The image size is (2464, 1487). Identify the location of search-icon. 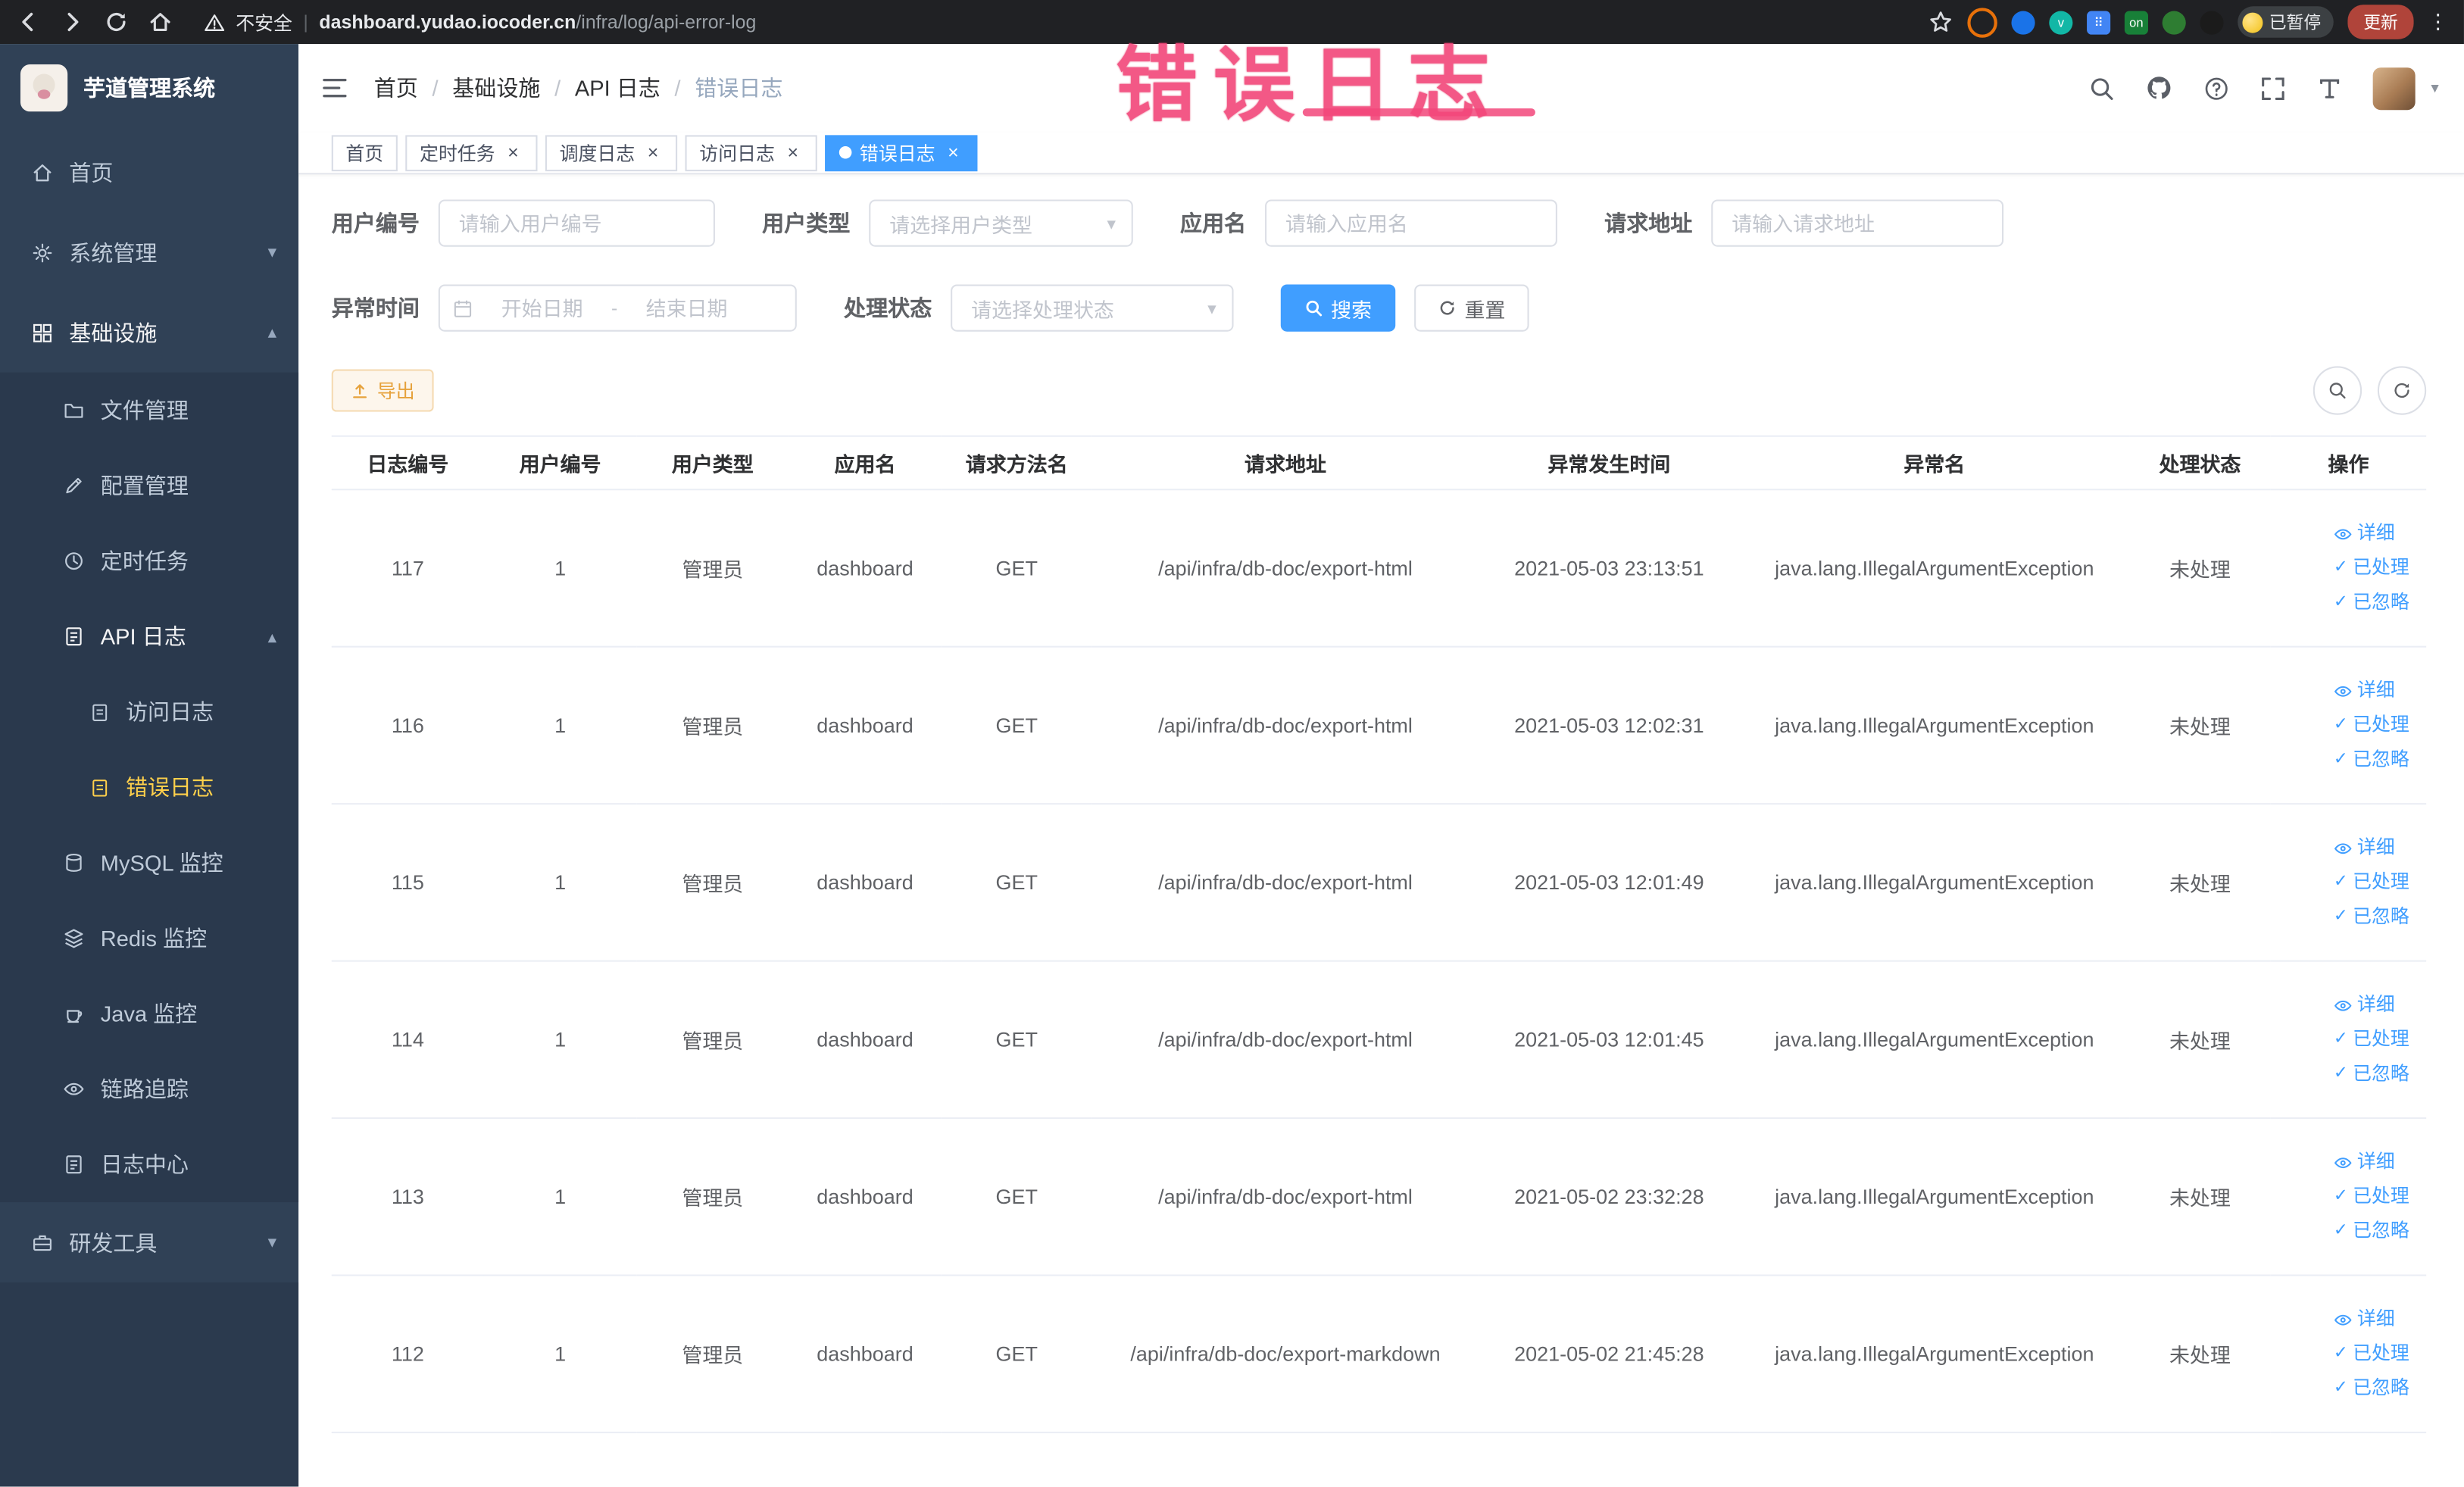
(2101, 88).